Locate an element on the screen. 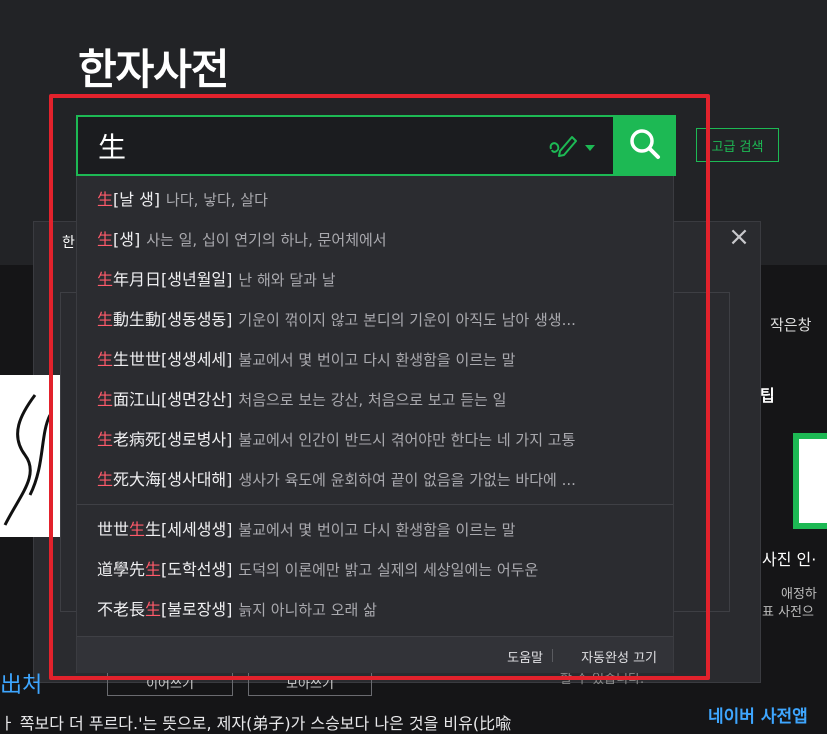 The height and width of the screenshot is (734, 827). background-tip-image is located at coordinates (810, 481).